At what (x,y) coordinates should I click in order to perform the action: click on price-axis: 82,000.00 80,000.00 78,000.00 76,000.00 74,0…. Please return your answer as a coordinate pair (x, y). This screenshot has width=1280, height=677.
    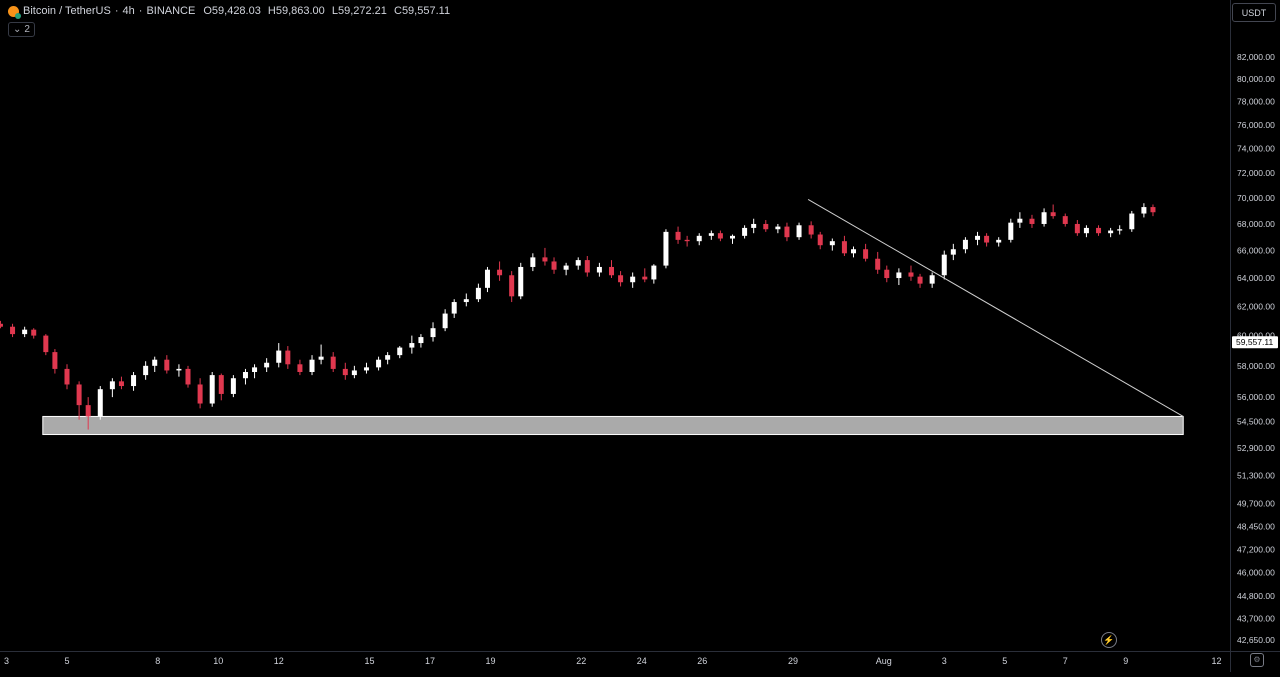
    Looking at the image, I should click on (1255, 325).